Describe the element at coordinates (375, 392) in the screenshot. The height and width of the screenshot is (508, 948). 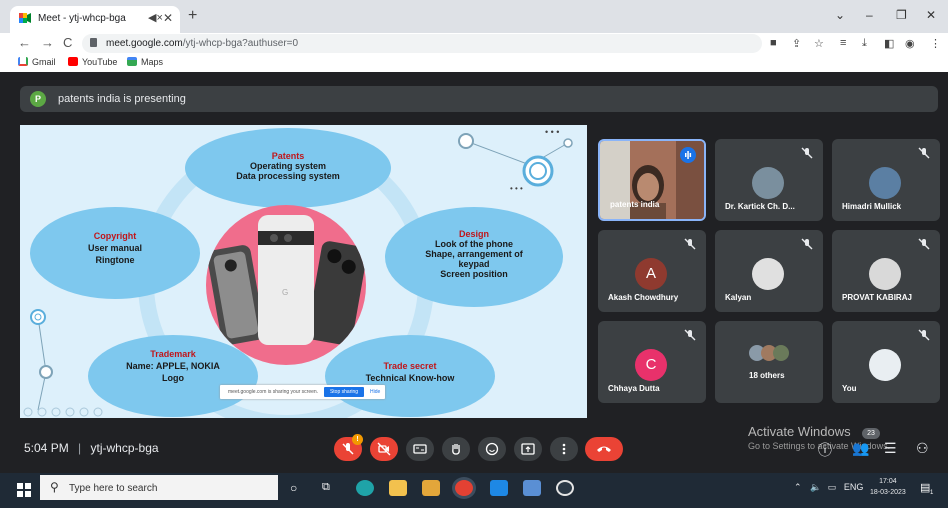
I see `hide-sharing-button: Hide` at that location.